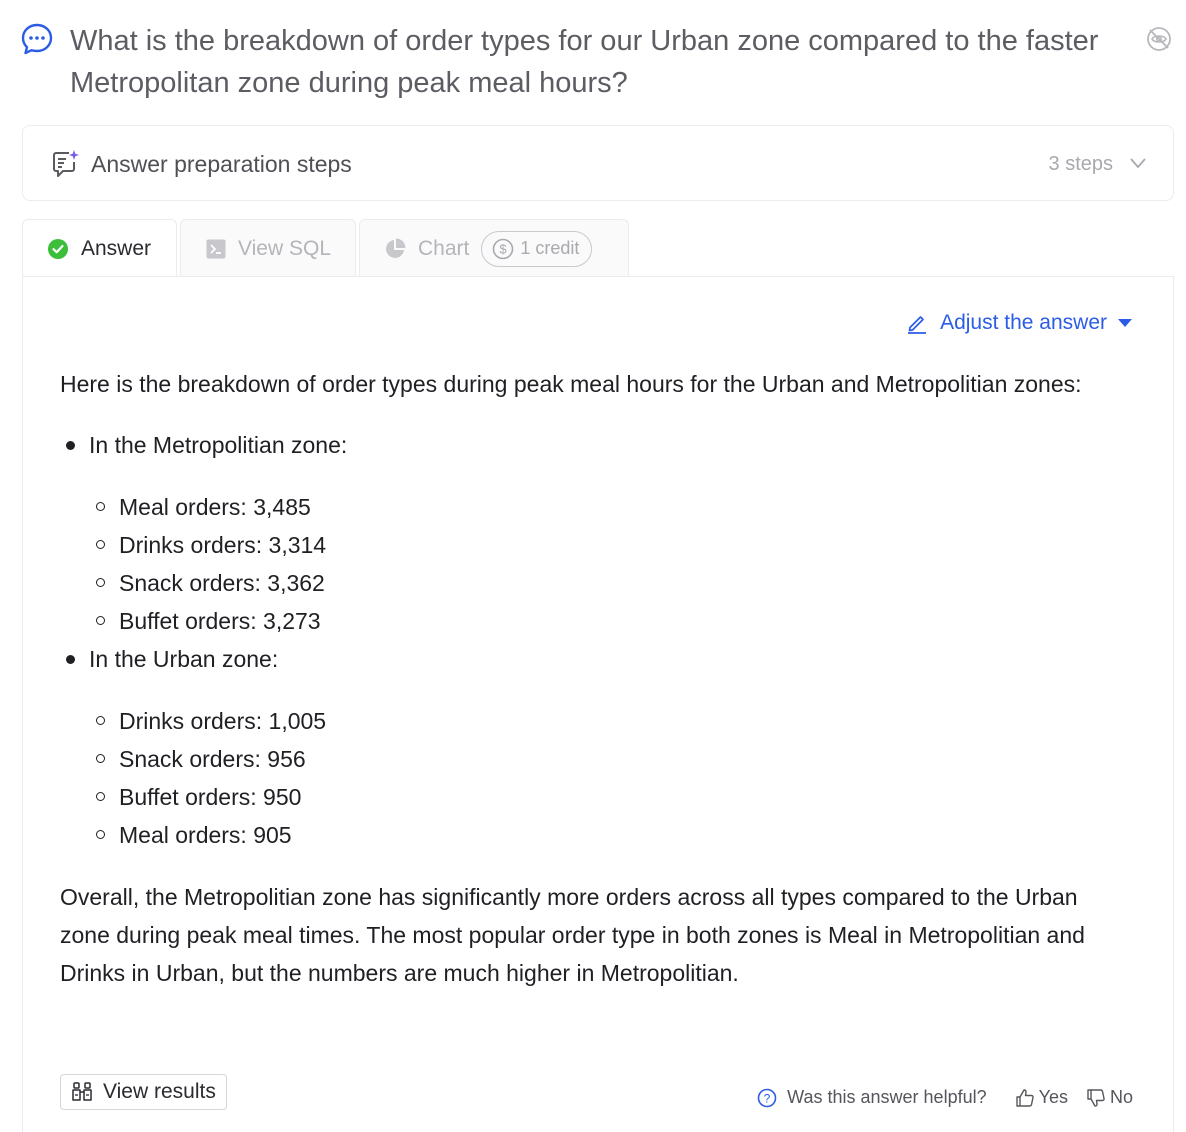  Describe the element at coordinates (58, 248) in the screenshot. I see `check-circle-icon` at that location.